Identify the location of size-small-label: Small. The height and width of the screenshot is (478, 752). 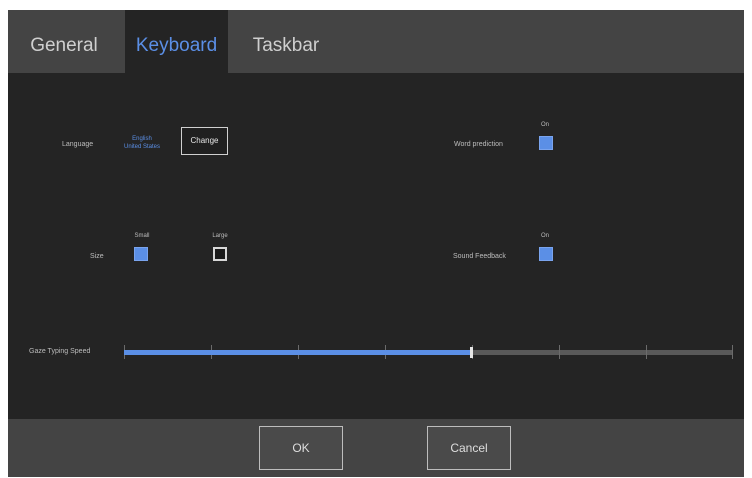
(142, 236).